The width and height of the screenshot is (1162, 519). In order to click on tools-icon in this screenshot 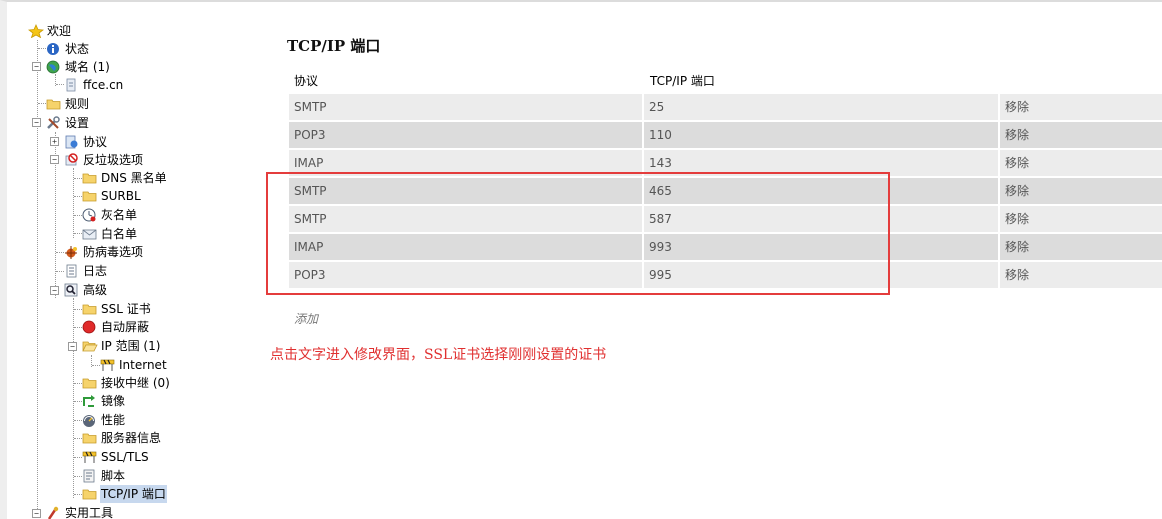, I will do `click(54, 123)`.